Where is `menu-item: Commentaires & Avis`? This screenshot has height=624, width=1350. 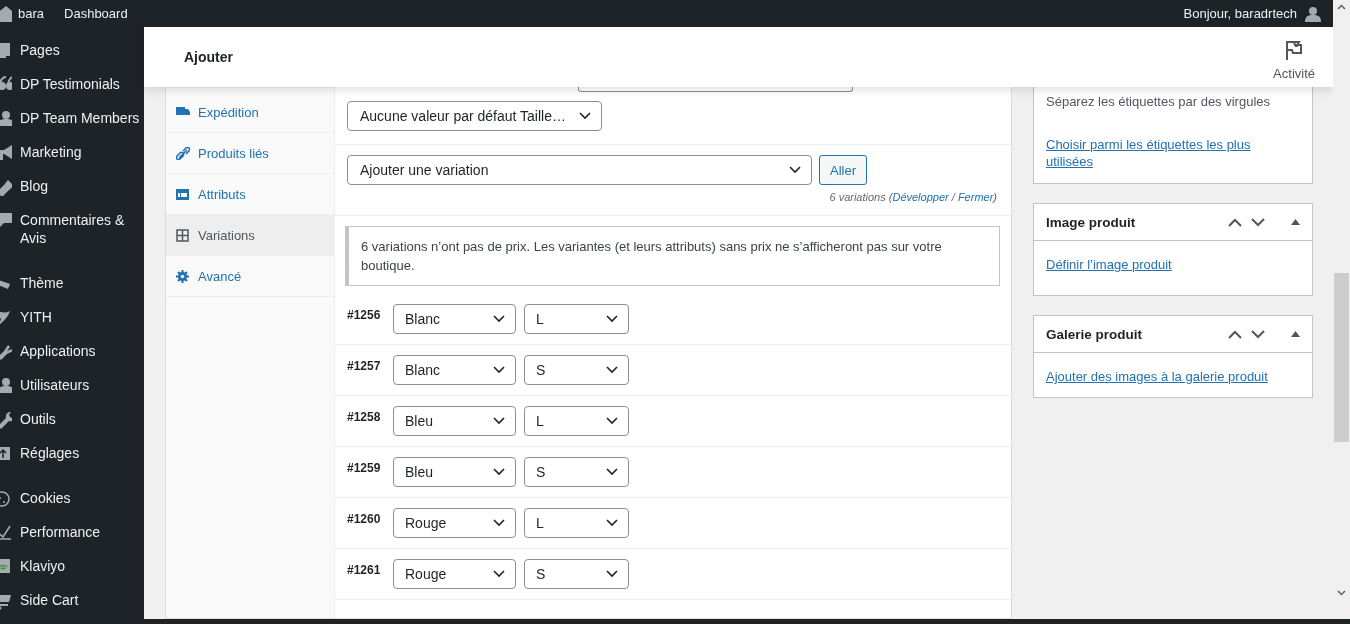 menu-item: Commentaires & Avis is located at coordinates (80, 229).